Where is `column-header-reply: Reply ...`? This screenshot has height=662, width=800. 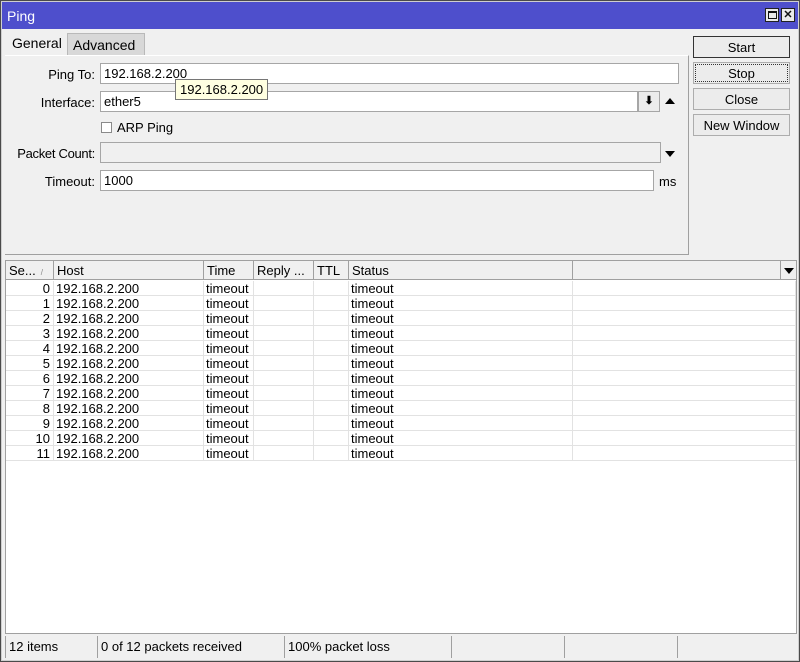
column-header-reply: Reply ... is located at coordinates (284, 270).